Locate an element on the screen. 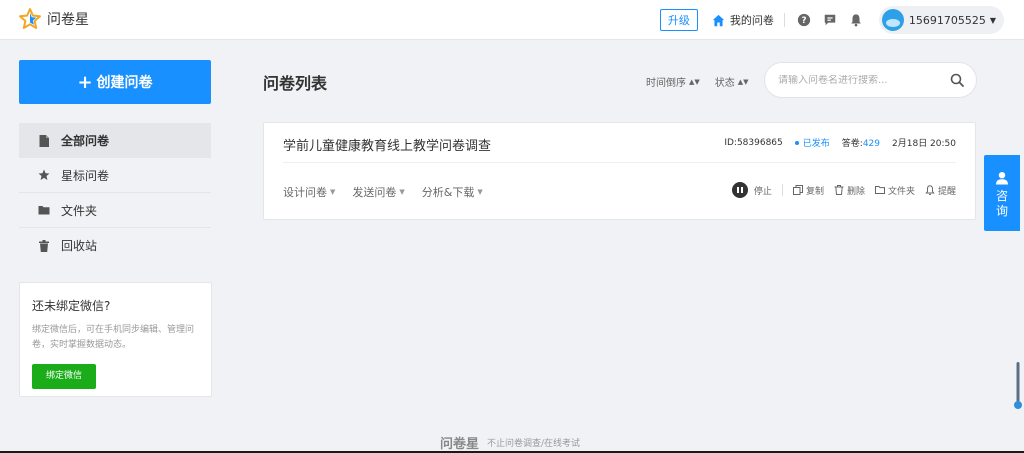 The image size is (1024, 453). survey-tools: 停止 复制 删除 文件夹 提醒 is located at coordinates (843, 190).